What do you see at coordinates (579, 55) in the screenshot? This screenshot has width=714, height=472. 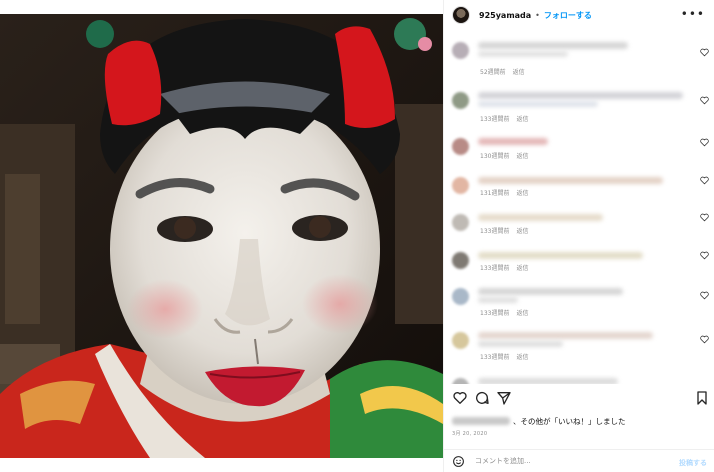 I see `comment-item: 52週間前 返信` at bounding box center [579, 55].